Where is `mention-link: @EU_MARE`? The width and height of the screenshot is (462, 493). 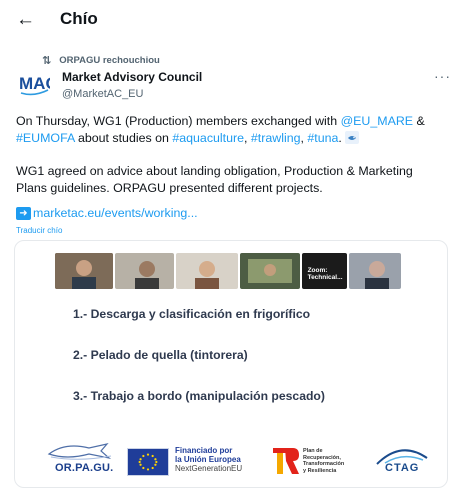 mention-link: @EU_MARE is located at coordinates (377, 121).